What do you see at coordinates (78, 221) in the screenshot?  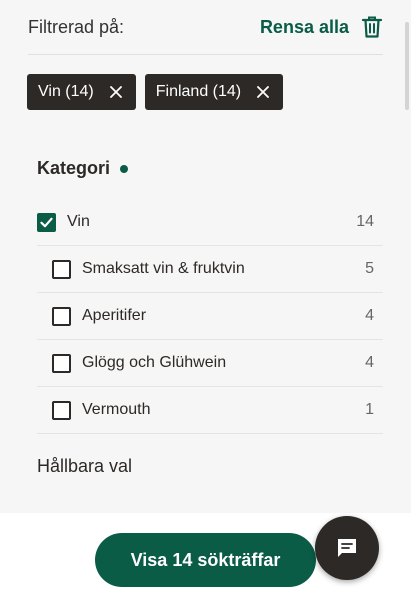 I see `item-label: Vin` at bounding box center [78, 221].